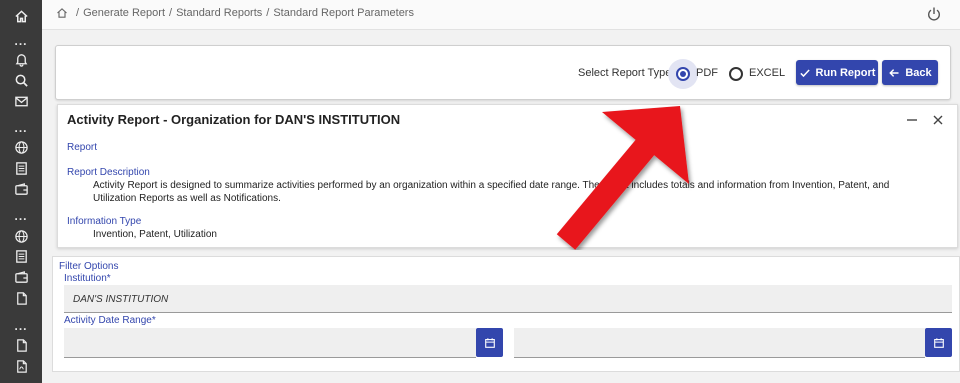 The width and height of the screenshot is (960, 383). I want to click on end-date-field, so click(719, 343).